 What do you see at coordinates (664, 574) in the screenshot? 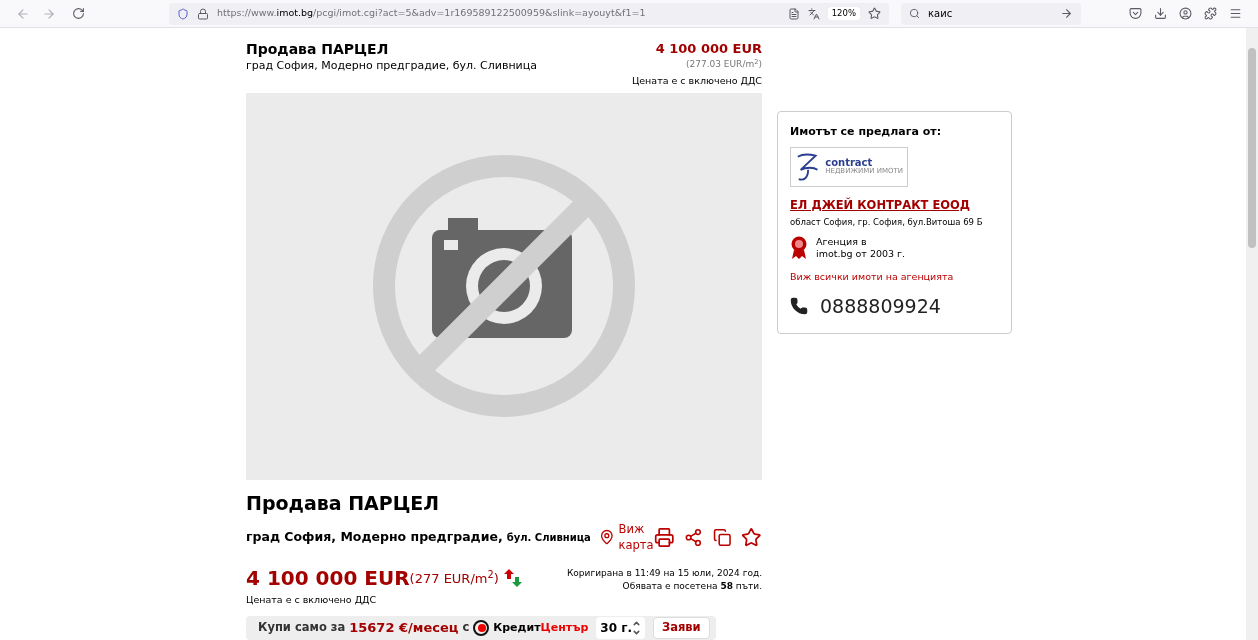
I see `modified-date: Коригирана в 11:49 на 15 юли, 2024 год.` at bounding box center [664, 574].